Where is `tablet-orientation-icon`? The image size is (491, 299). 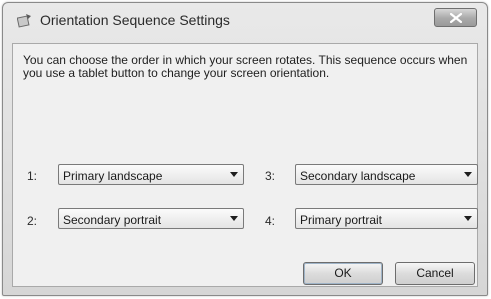
tablet-orientation-icon is located at coordinates (24, 20).